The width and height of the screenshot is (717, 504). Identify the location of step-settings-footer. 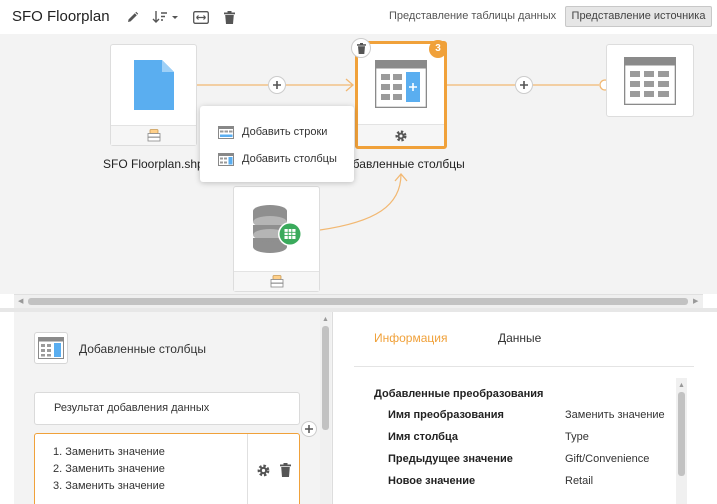
(401, 135).